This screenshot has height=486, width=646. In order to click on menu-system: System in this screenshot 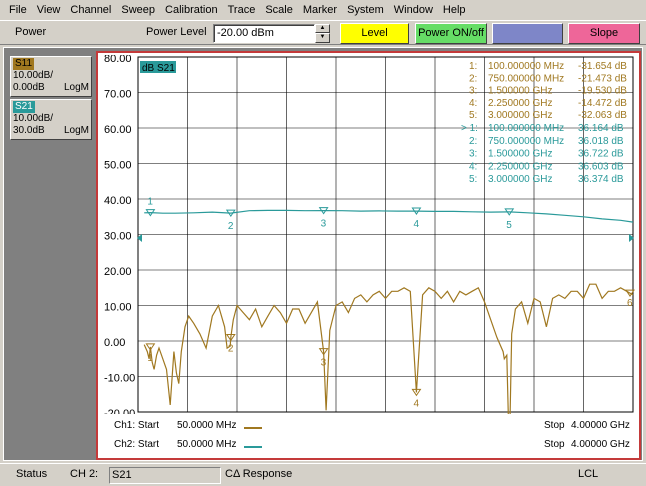, I will do `click(365, 10)`.